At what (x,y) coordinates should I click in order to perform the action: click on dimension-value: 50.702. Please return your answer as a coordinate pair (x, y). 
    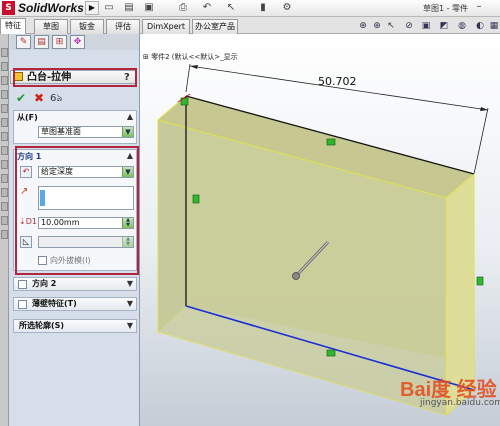
    Looking at the image, I should click on (337, 81).